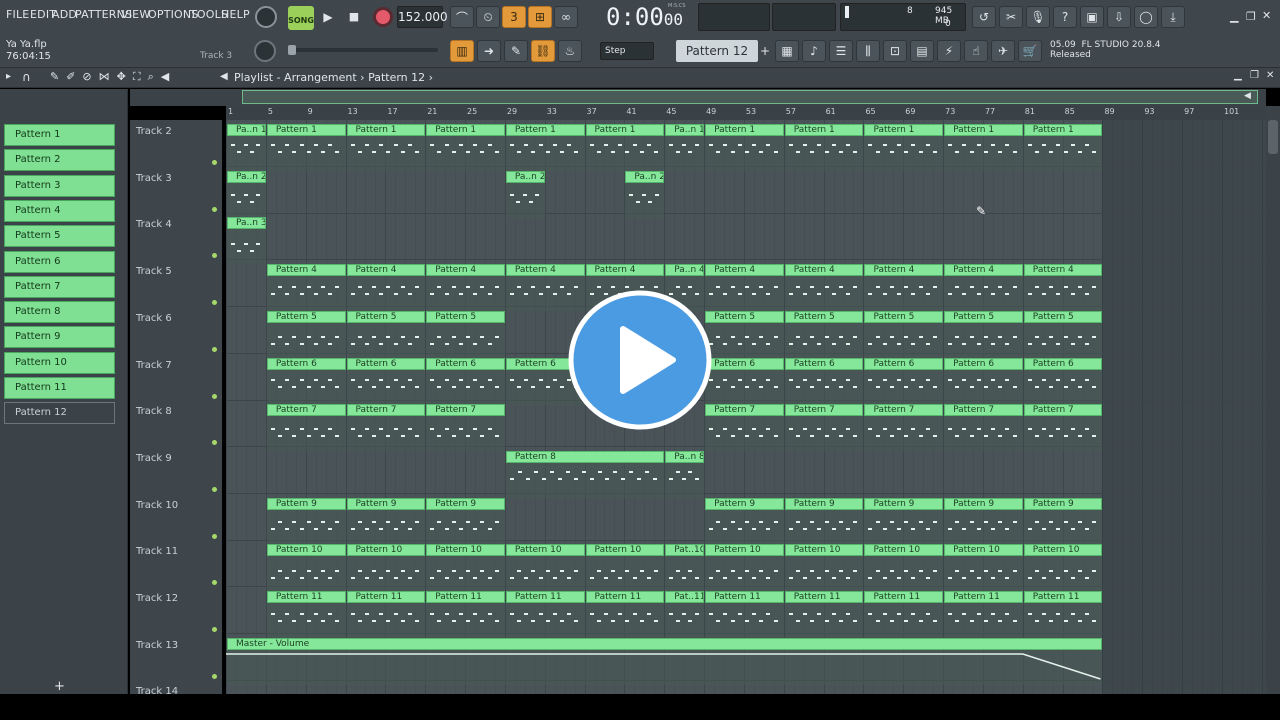 The width and height of the screenshot is (1280, 720). Describe the element at coordinates (301, 18) in the screenshot. I see `song-mode-toggle: SONG` at that location.